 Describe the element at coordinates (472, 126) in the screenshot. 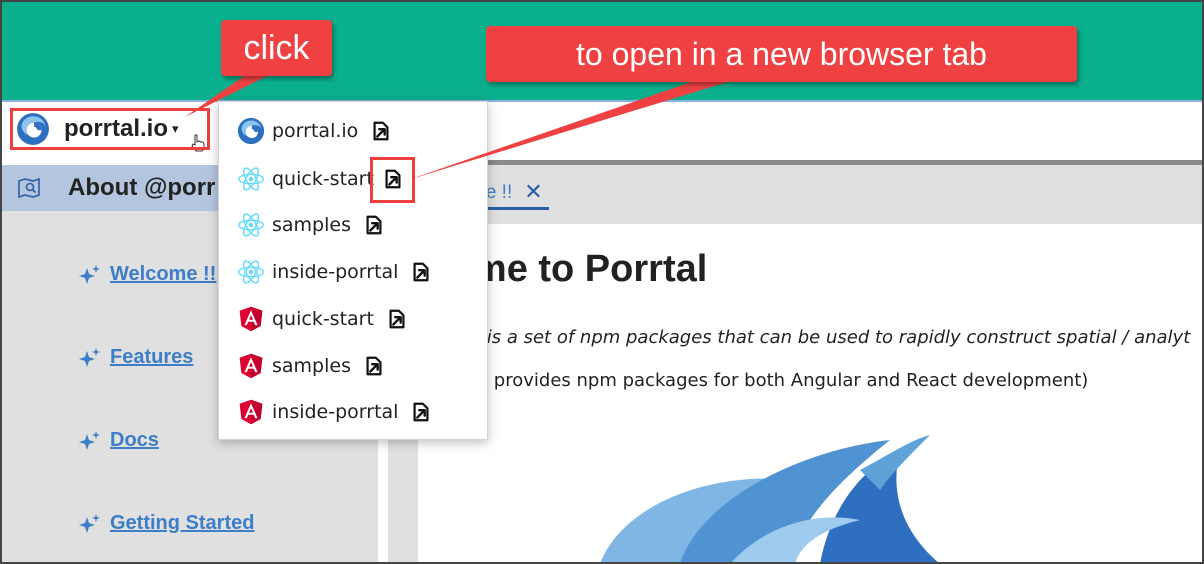

I see `callout-pointers` at that location.